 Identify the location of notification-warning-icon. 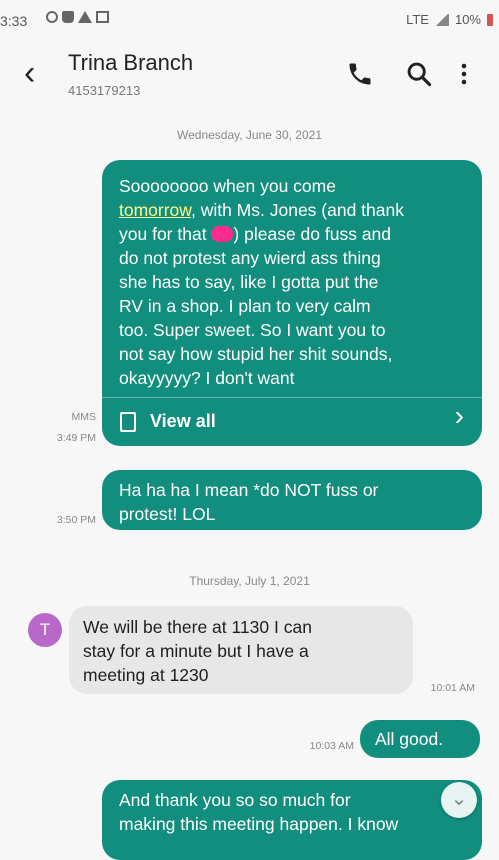
(85, 17).